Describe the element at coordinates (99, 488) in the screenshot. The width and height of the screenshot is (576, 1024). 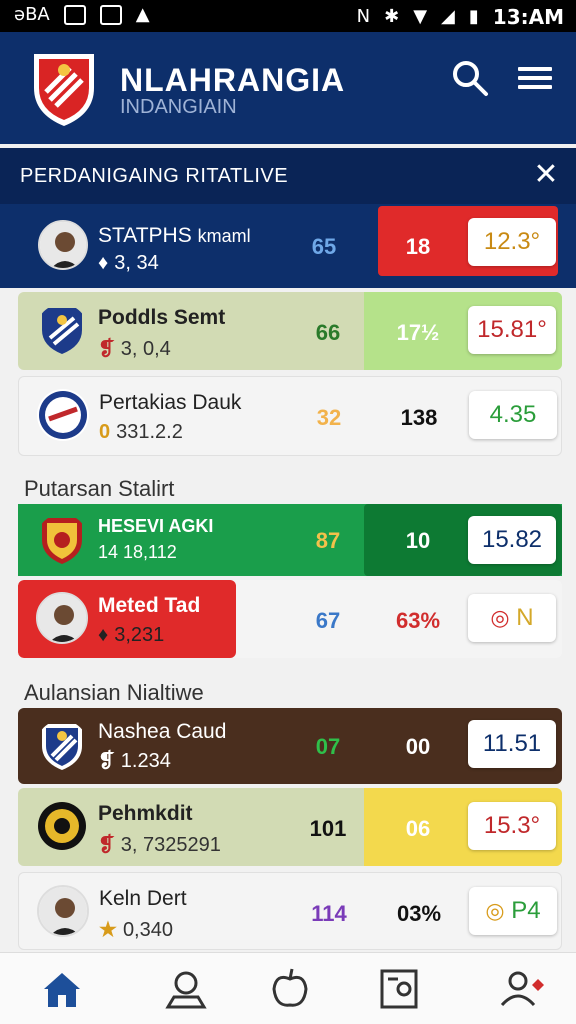
I see `group-title: Putarsan Stalirt` at that location.